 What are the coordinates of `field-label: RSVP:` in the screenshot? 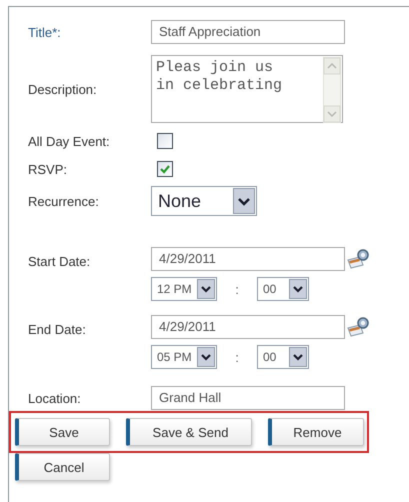 It's located at (48, 169).